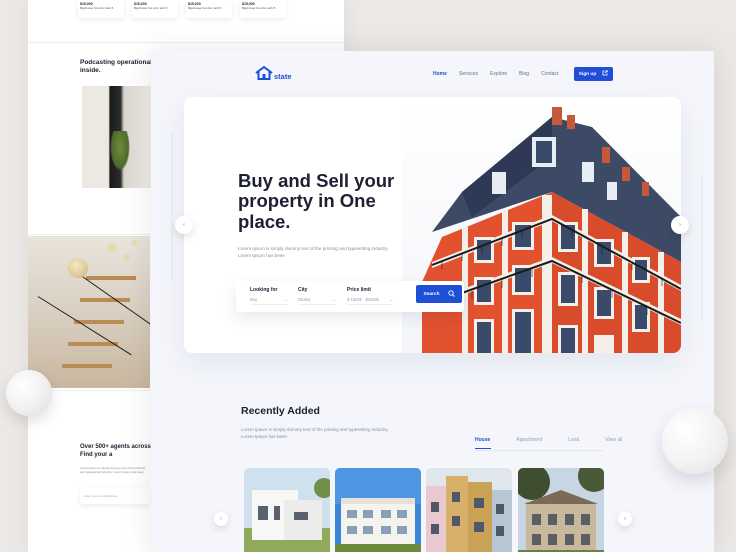  I want to click on interior-photo, so click(117, 137).